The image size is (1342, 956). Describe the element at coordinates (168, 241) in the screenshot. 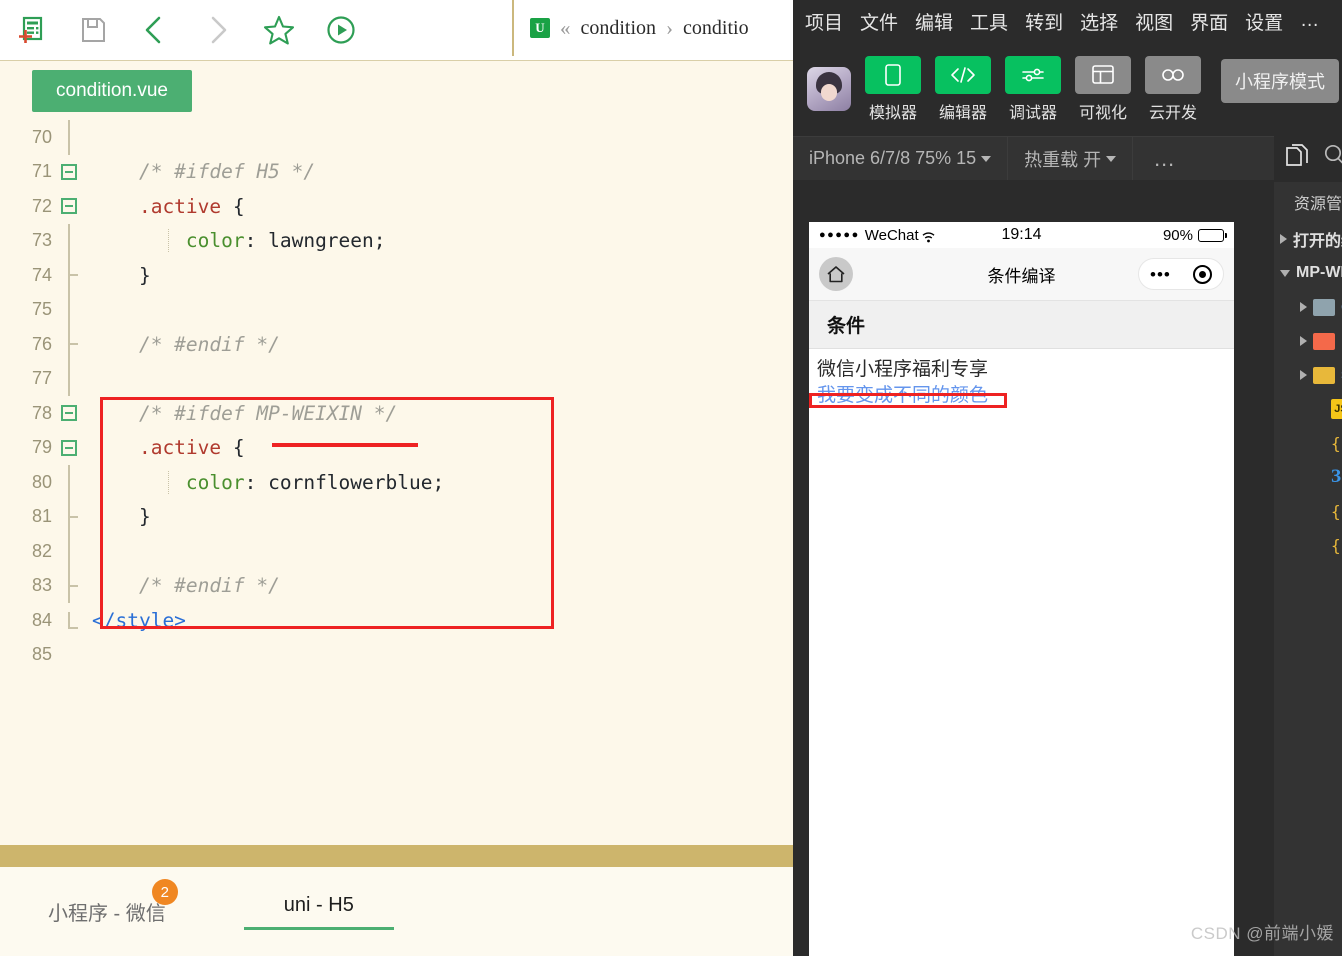

I see `indent-guide` at that location.